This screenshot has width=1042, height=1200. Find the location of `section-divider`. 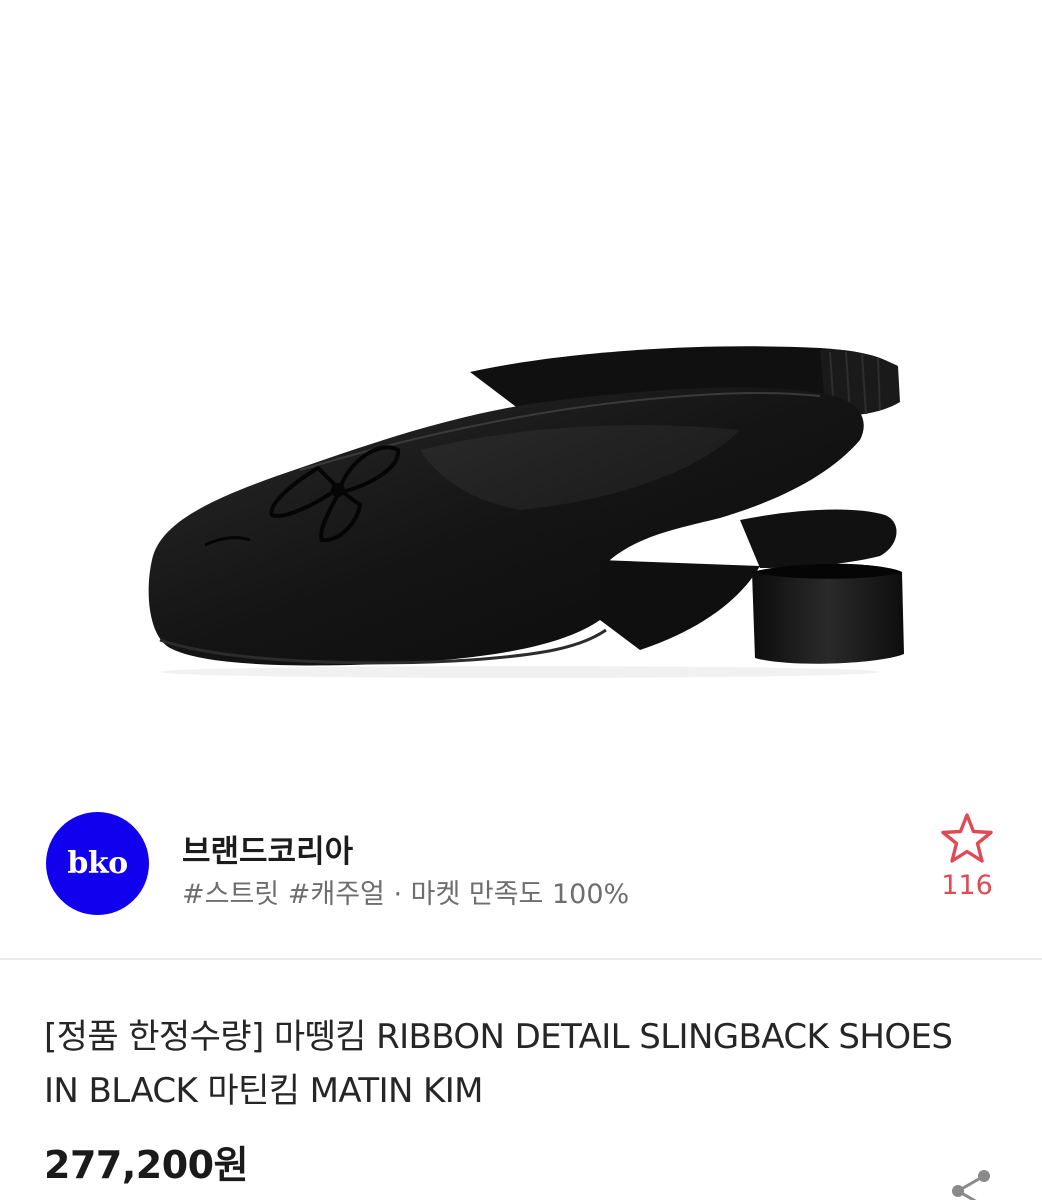

section-divider is located at coordinates (521, 959).